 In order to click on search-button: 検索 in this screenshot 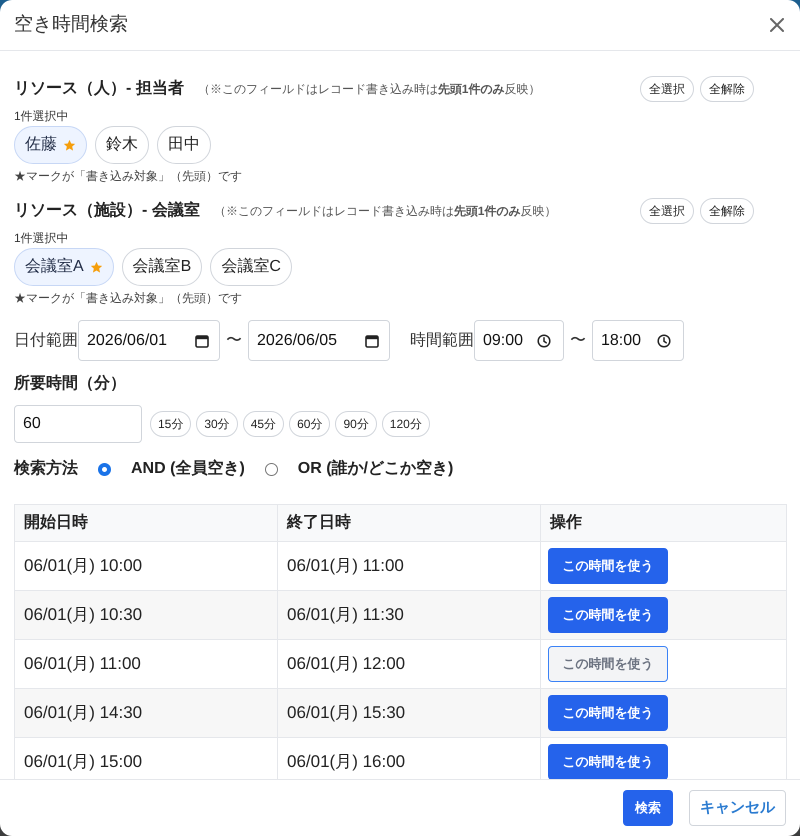, I will do `click(648, 808)`.